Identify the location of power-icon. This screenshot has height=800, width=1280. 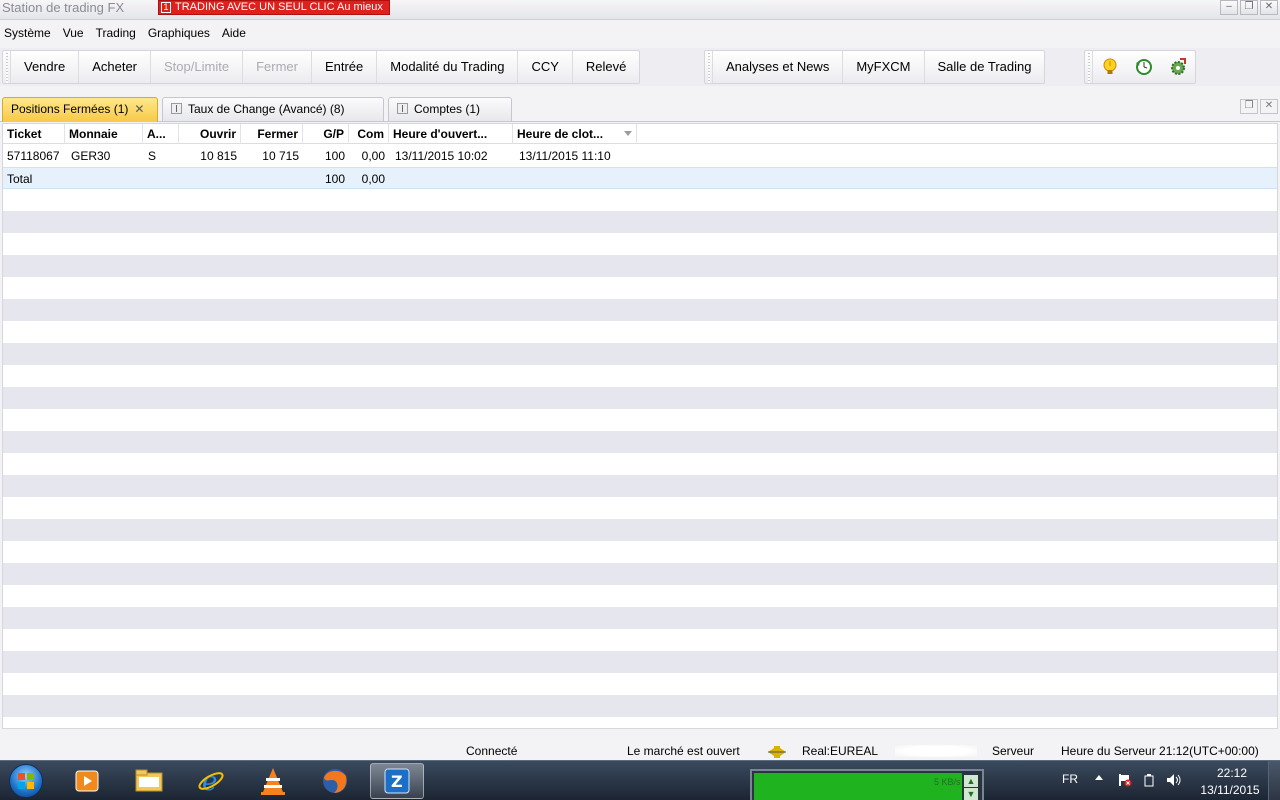
(1149, 780).